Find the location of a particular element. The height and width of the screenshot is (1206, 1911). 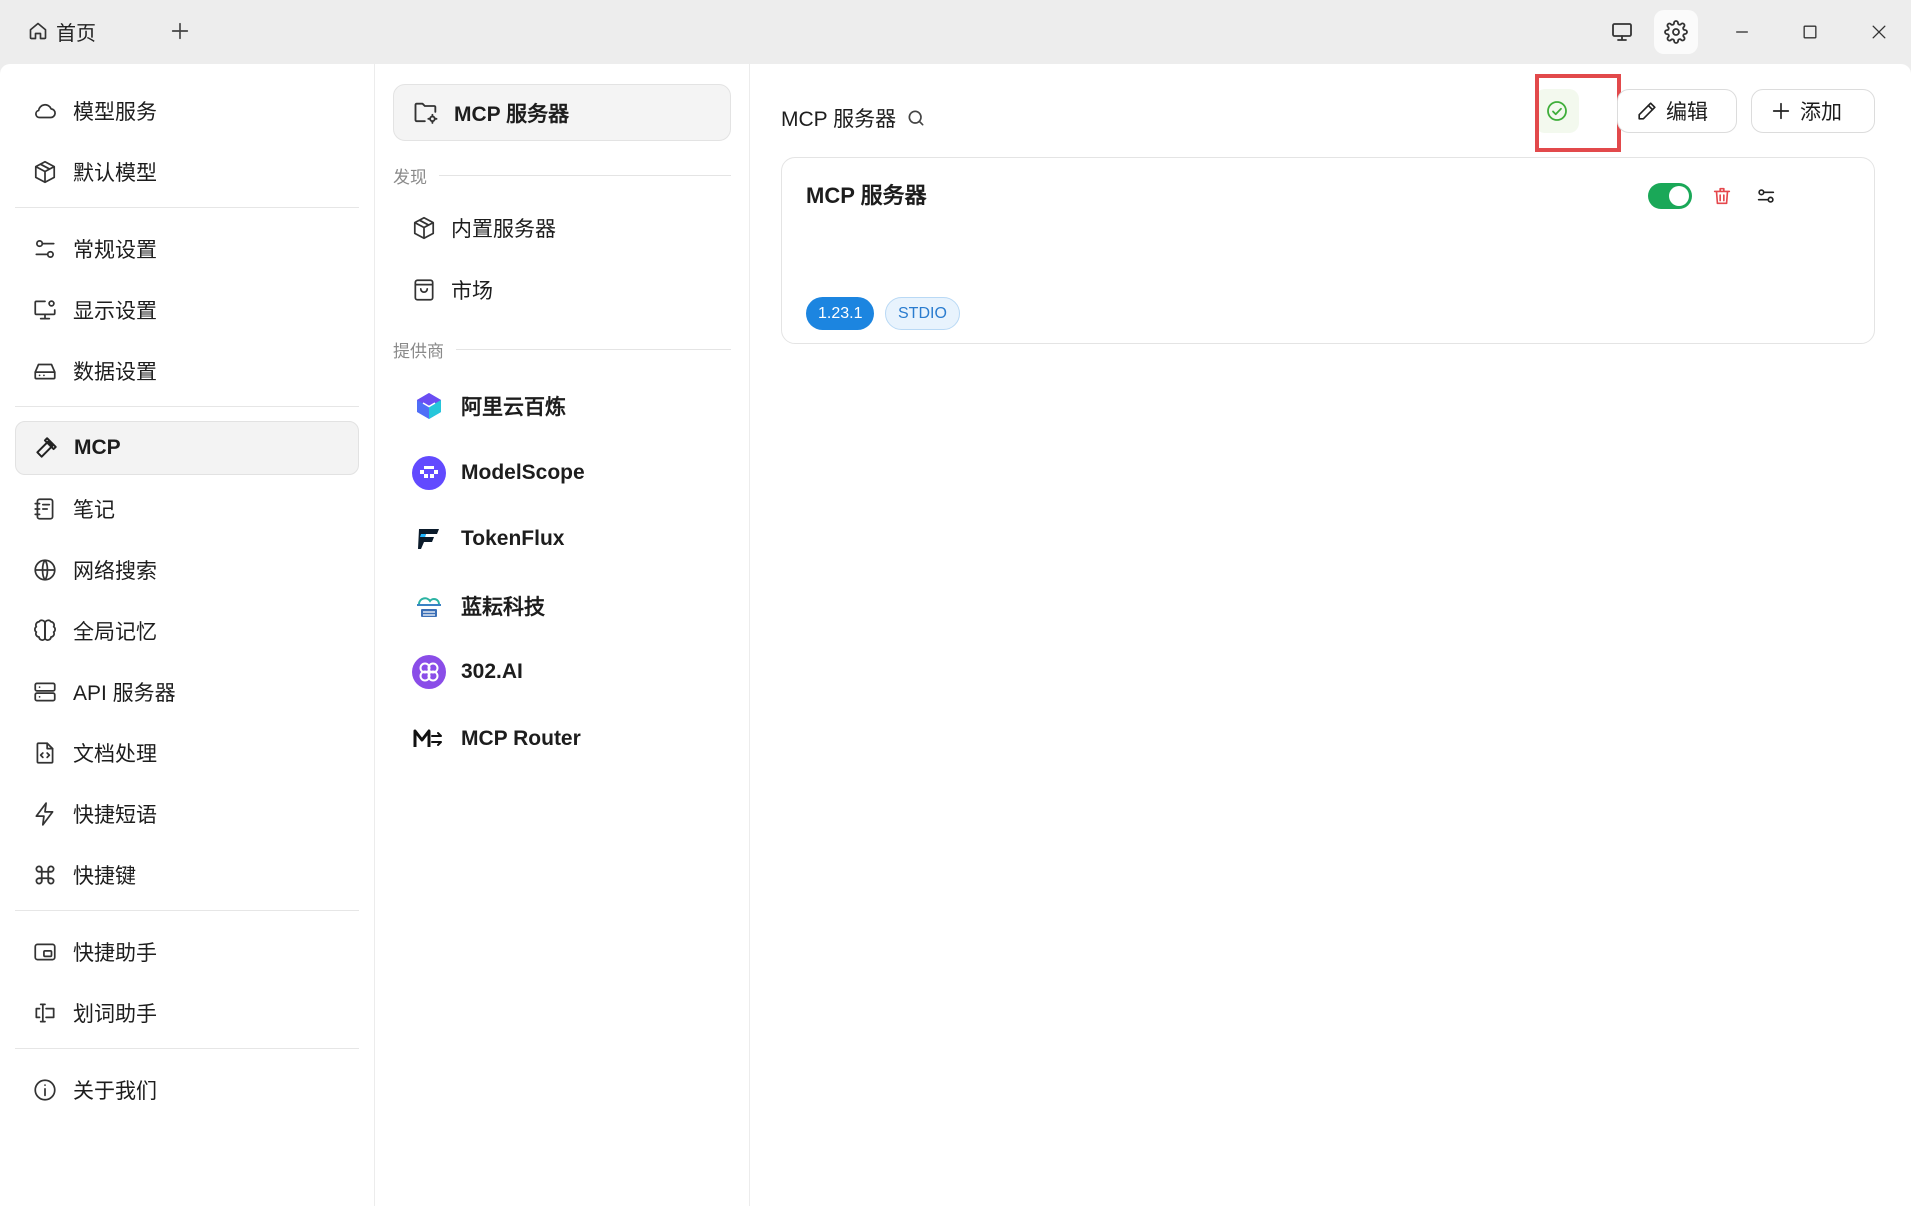

home-icon is located at coordinates (38, 31).